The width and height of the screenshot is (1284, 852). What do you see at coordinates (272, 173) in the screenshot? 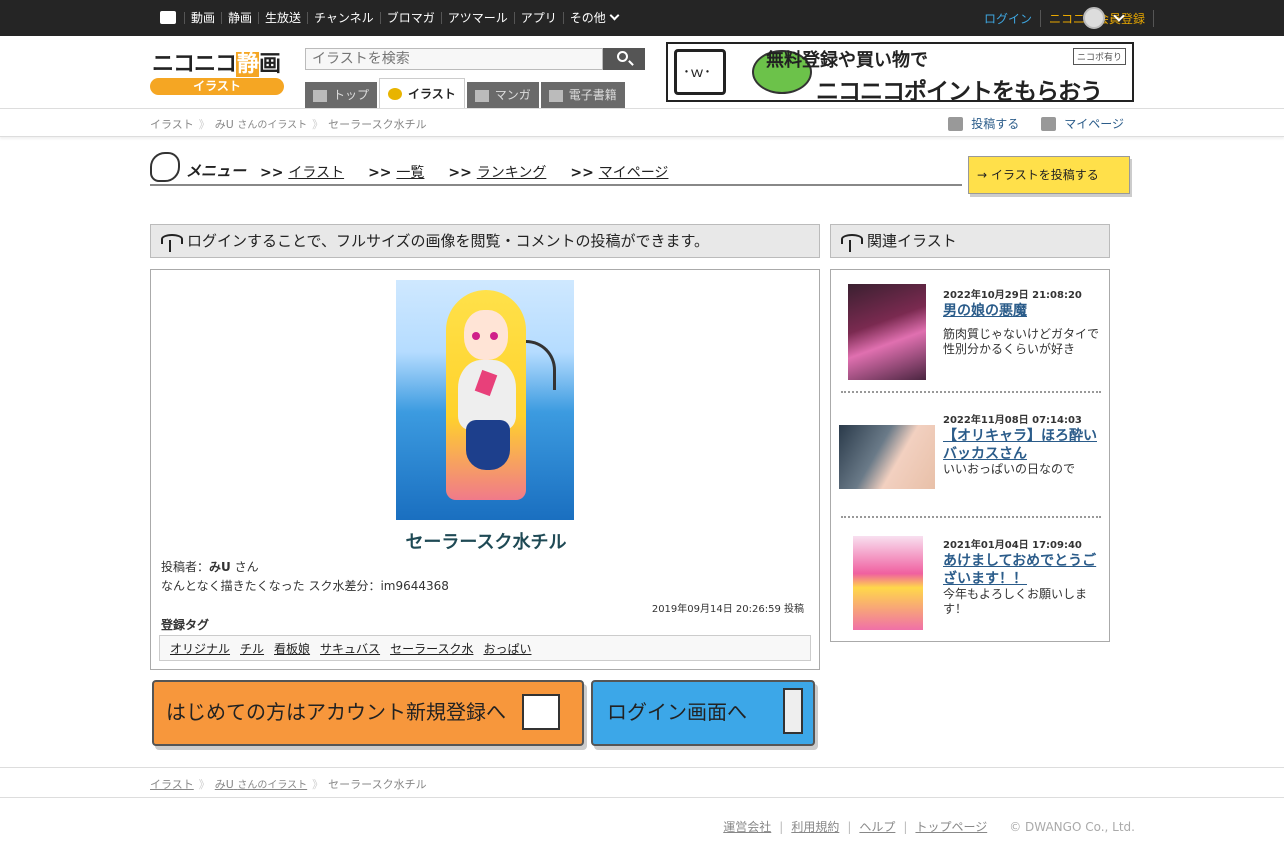
I see `menu-link-prefix: >>` at bounding box center [272, 173].